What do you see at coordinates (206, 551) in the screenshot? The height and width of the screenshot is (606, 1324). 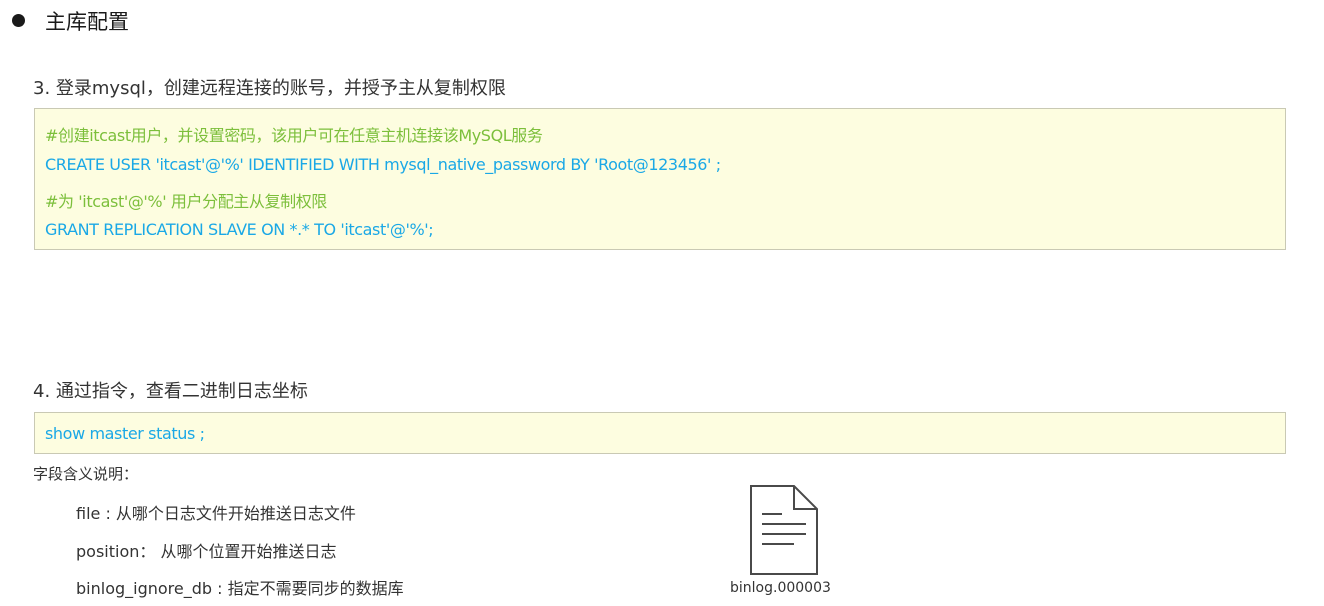 I see `field-description-position: position： 从哪个位置开始推送日志` at bounding box center [206, 551].